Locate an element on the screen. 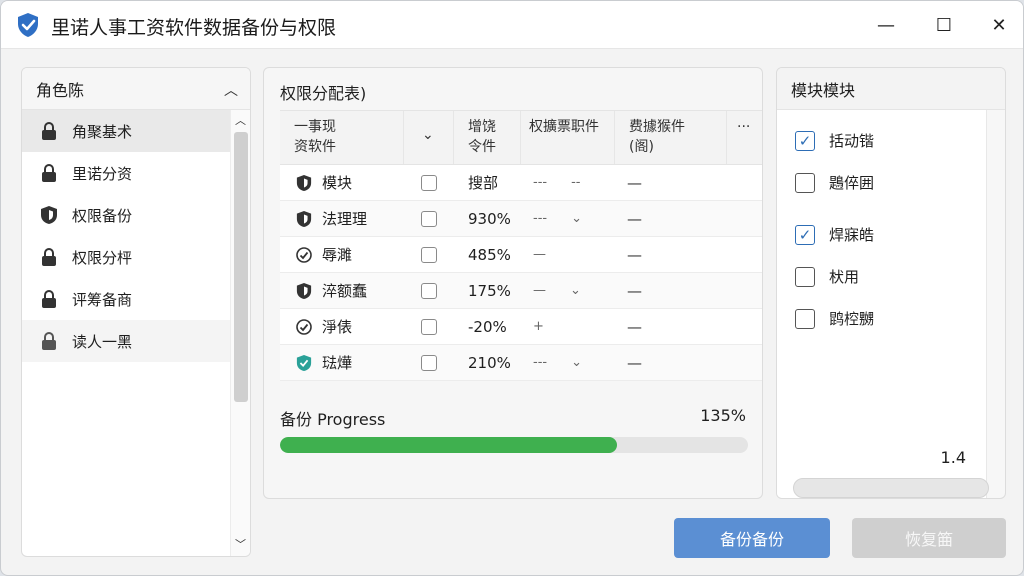 This screenshot has width=1024, height=576. row-permission: + is located at coordinates (538, 326).